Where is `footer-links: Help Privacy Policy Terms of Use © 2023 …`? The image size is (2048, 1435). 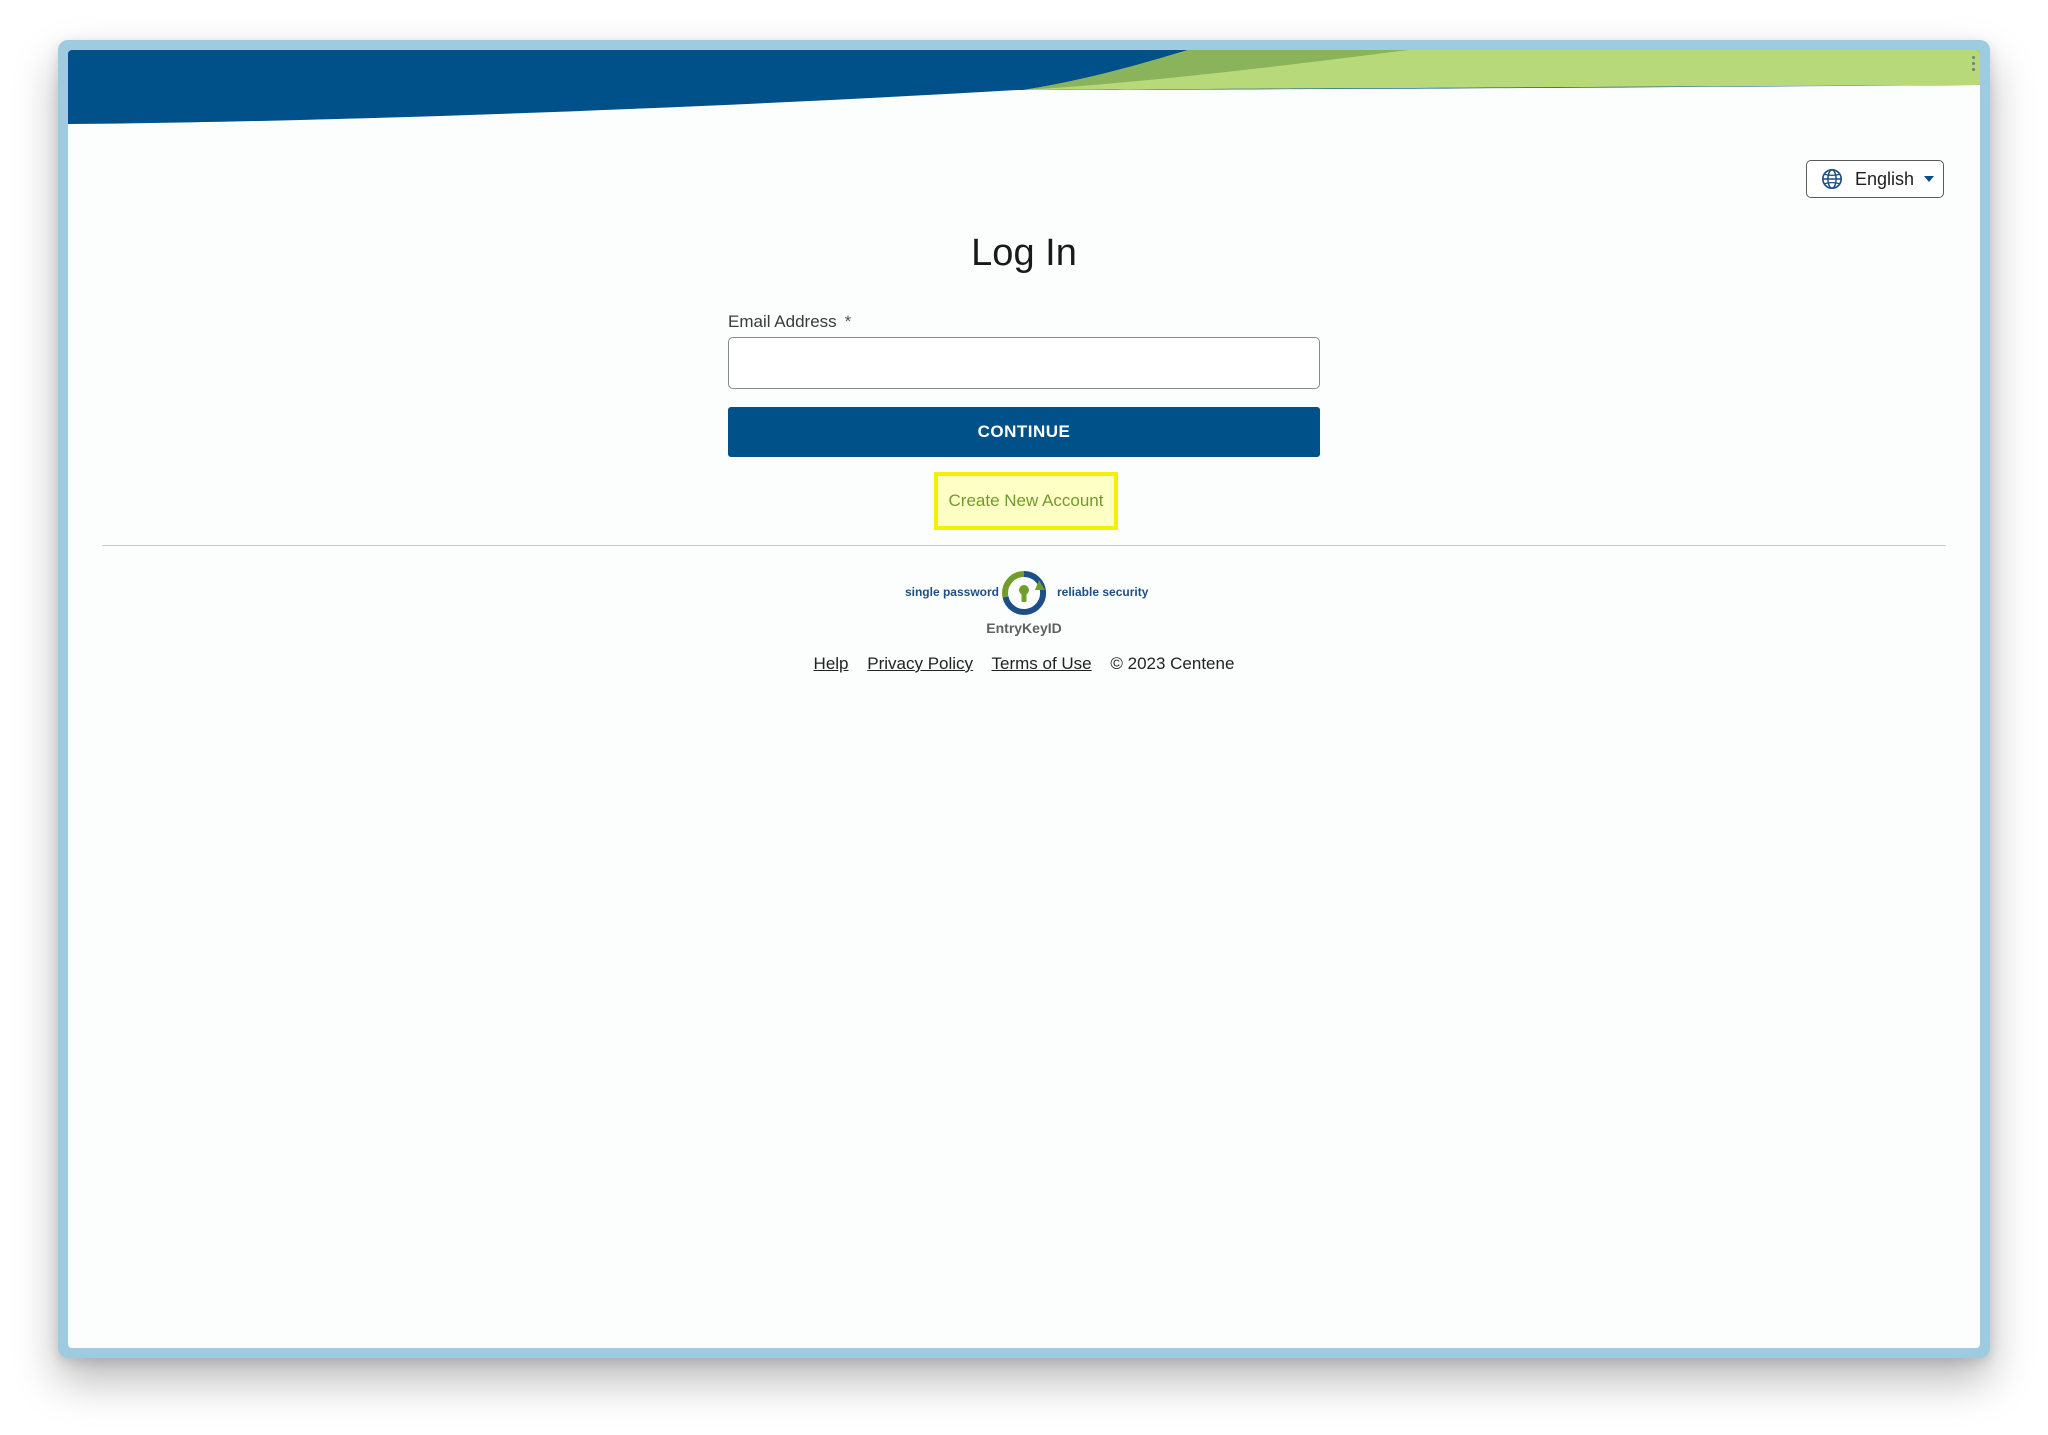 footer-links: Help Privacy Policy Terms of Use © 2023 … is located at coordinates (1024, 664).